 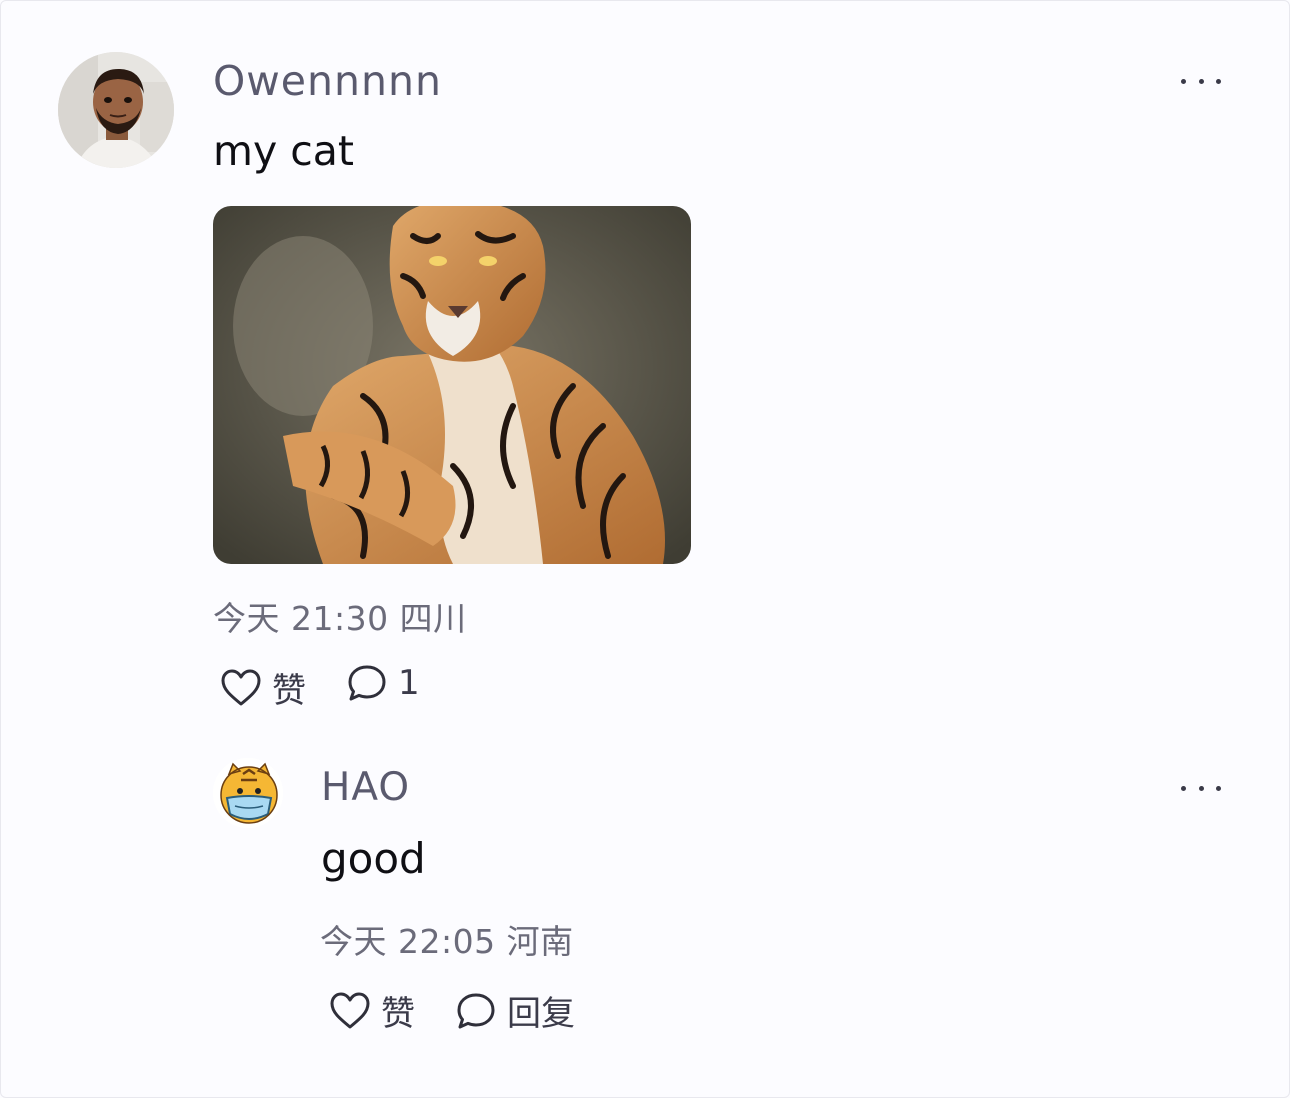 I want to click on post-time: 今天 21:30, so click(x=301, y=618).